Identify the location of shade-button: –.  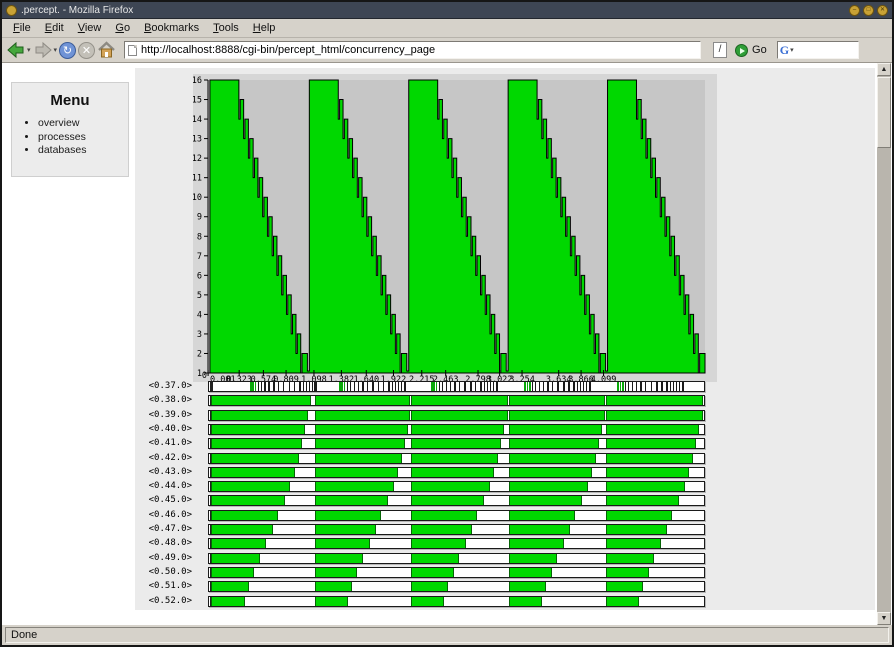
(854, 10).